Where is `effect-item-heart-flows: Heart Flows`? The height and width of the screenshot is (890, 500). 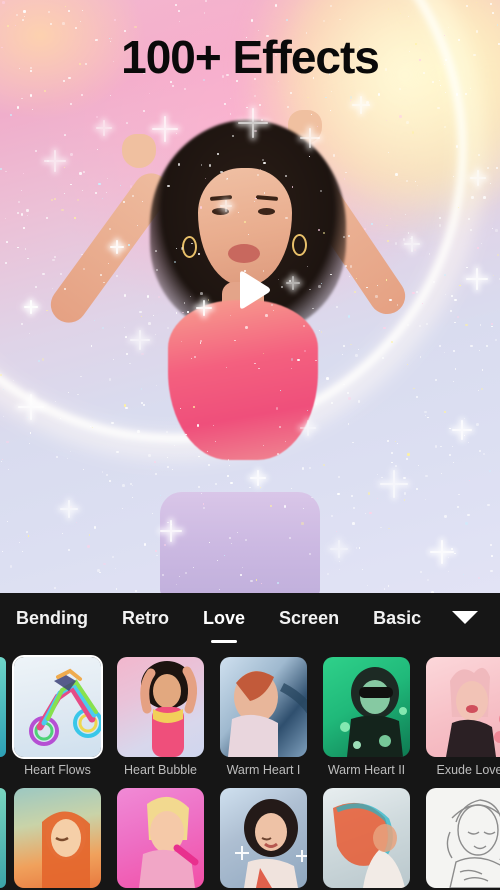
effect-item-heart-flows: Heart Flows is located at coordinates (57, 714).